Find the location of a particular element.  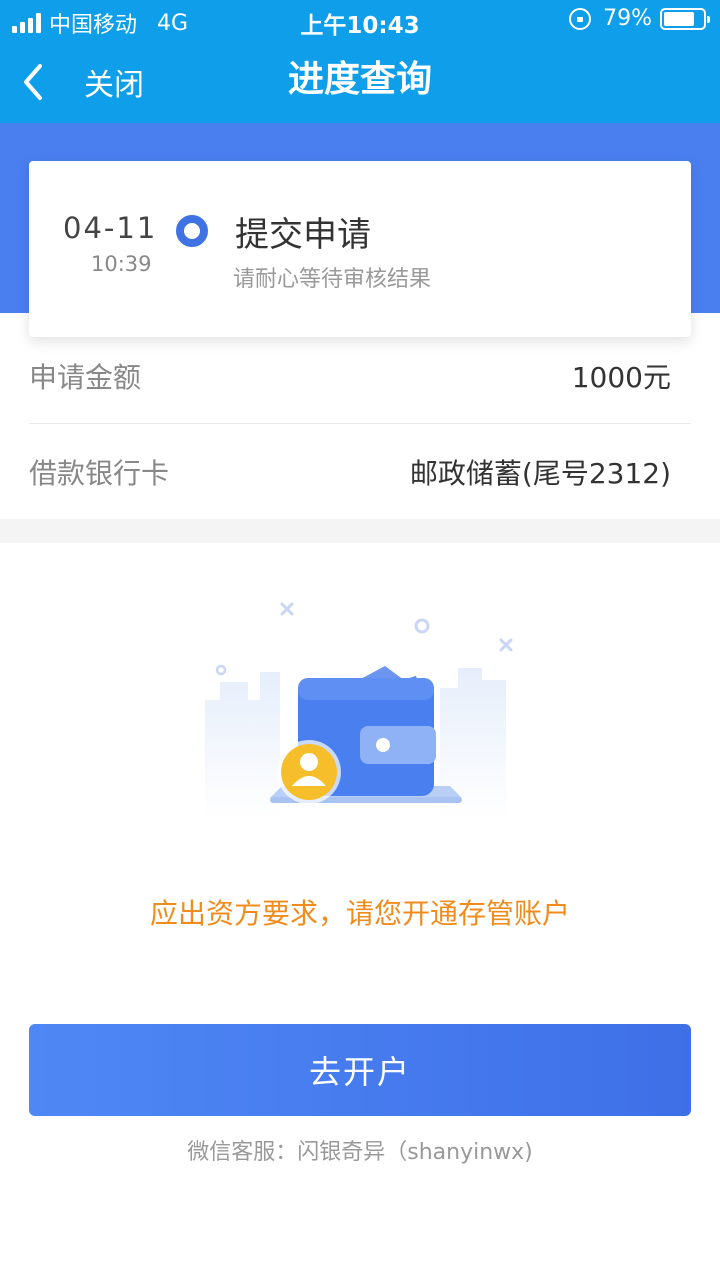

status-right: 79% is located at coordinates (639, 18).